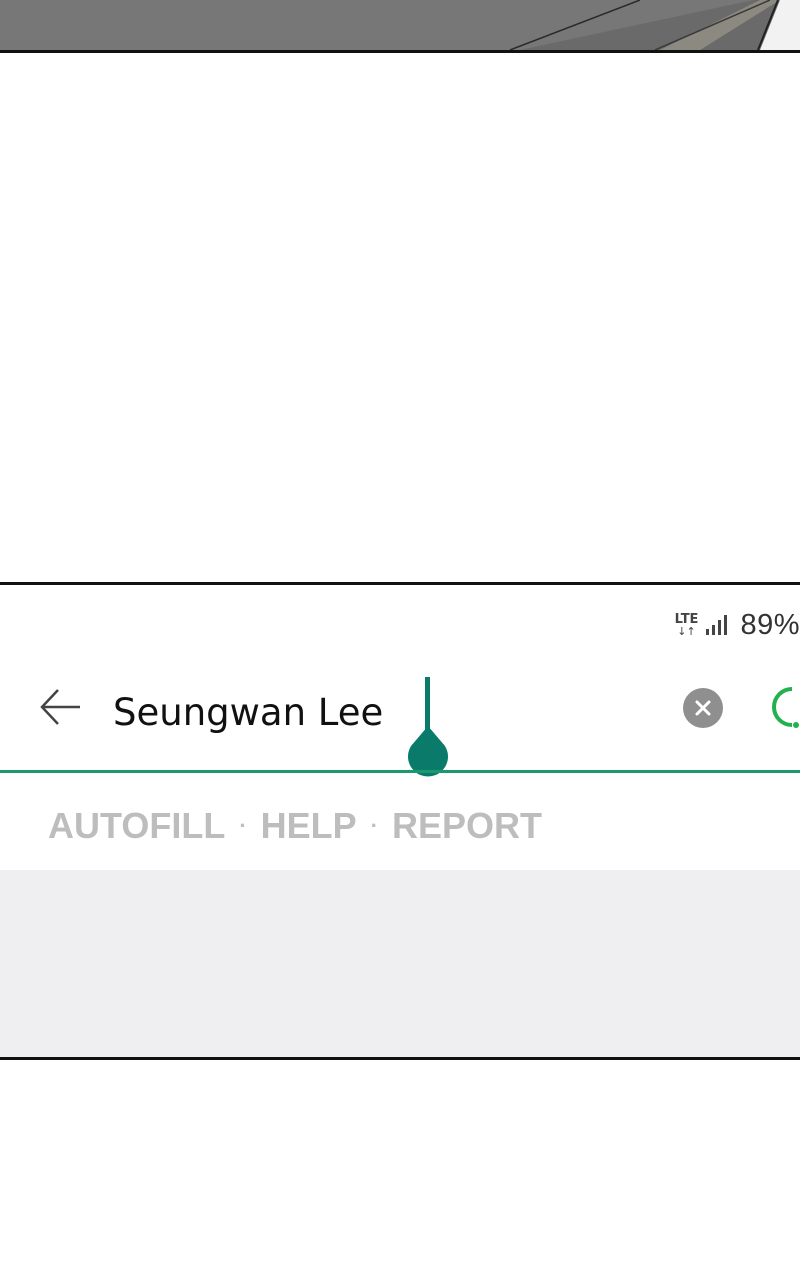 This screenshot has width=800, height=1280. What do you see at coordinates (400, 716) in the screenshot?
I see `search-bar: Seungwan Lee` at bounding box center [400, 716].